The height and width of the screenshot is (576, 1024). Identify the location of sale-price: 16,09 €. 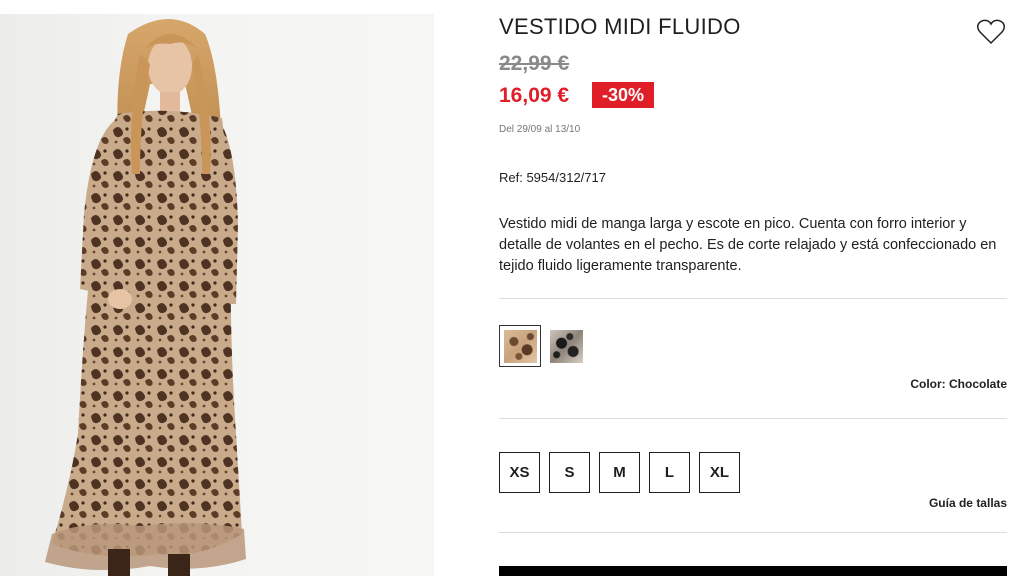
(534, 95).